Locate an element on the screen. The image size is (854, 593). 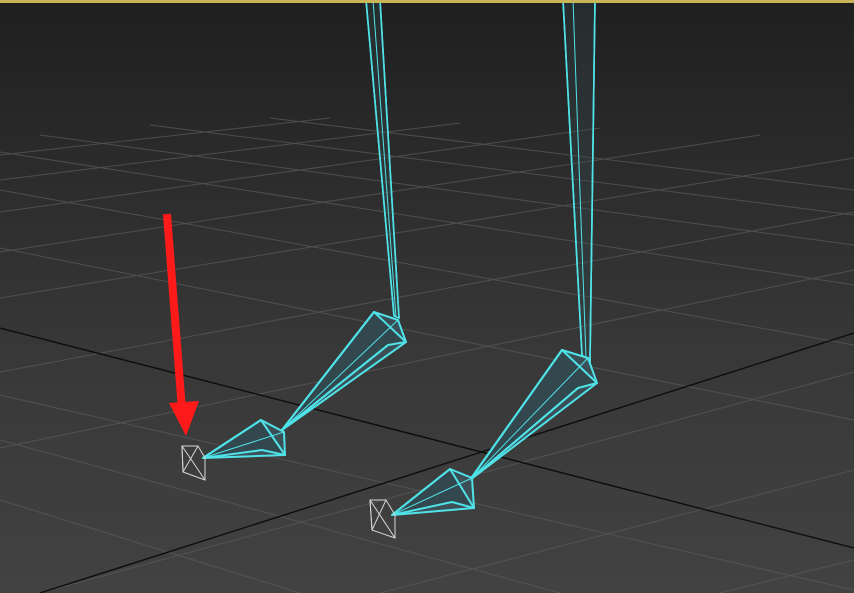
left-toe-nub is located at coordinates (193, 463).